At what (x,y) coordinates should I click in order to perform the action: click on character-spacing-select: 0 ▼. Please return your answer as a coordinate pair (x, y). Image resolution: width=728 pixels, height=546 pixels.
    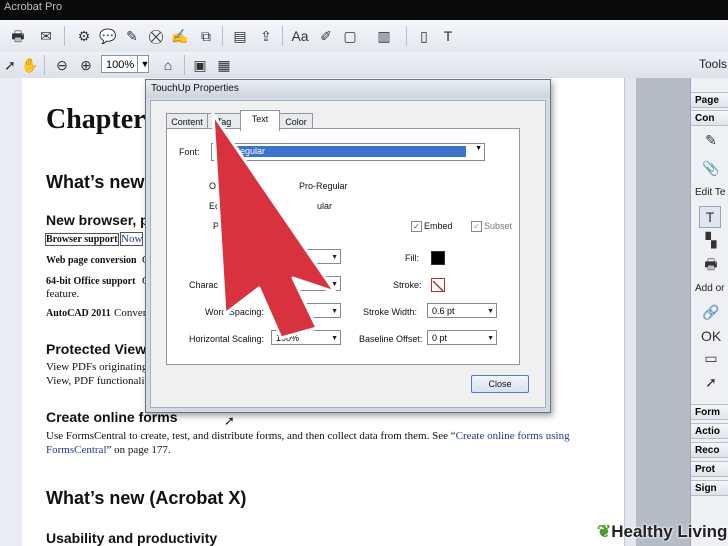
    Looking at the image, I should click on (306, 283).